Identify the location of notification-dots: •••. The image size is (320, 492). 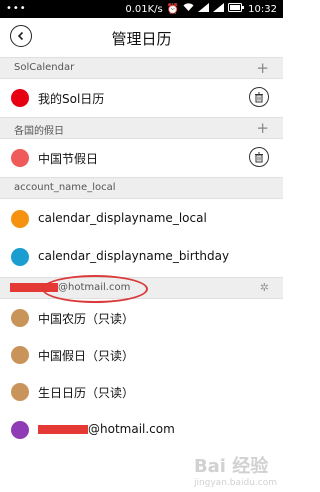
(16, 8).